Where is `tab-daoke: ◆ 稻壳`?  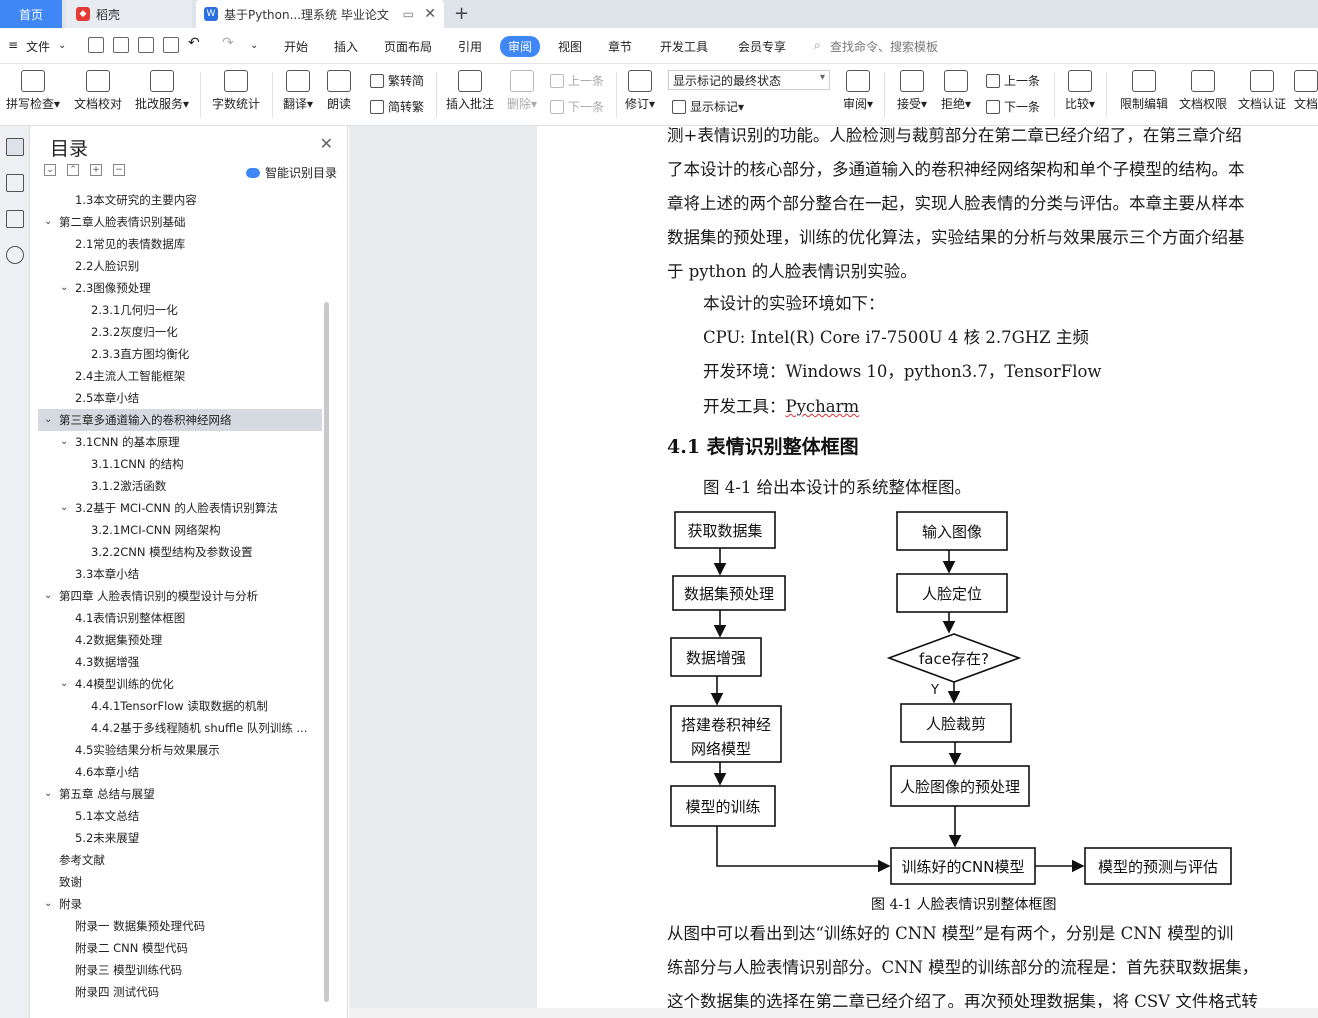
tab-daoke: ◆ 稻壳 is located at coordinates (129, 14).